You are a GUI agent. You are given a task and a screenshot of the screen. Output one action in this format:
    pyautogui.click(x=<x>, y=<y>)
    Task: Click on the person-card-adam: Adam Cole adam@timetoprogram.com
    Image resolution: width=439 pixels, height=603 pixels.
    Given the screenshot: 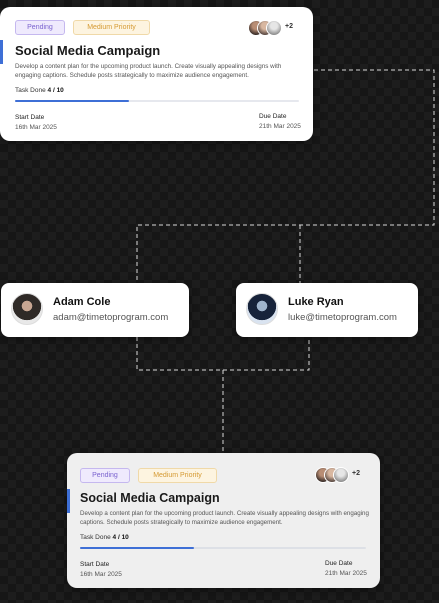 What is the action you would take?
    pyautogui.click(x=95, y=310)
    